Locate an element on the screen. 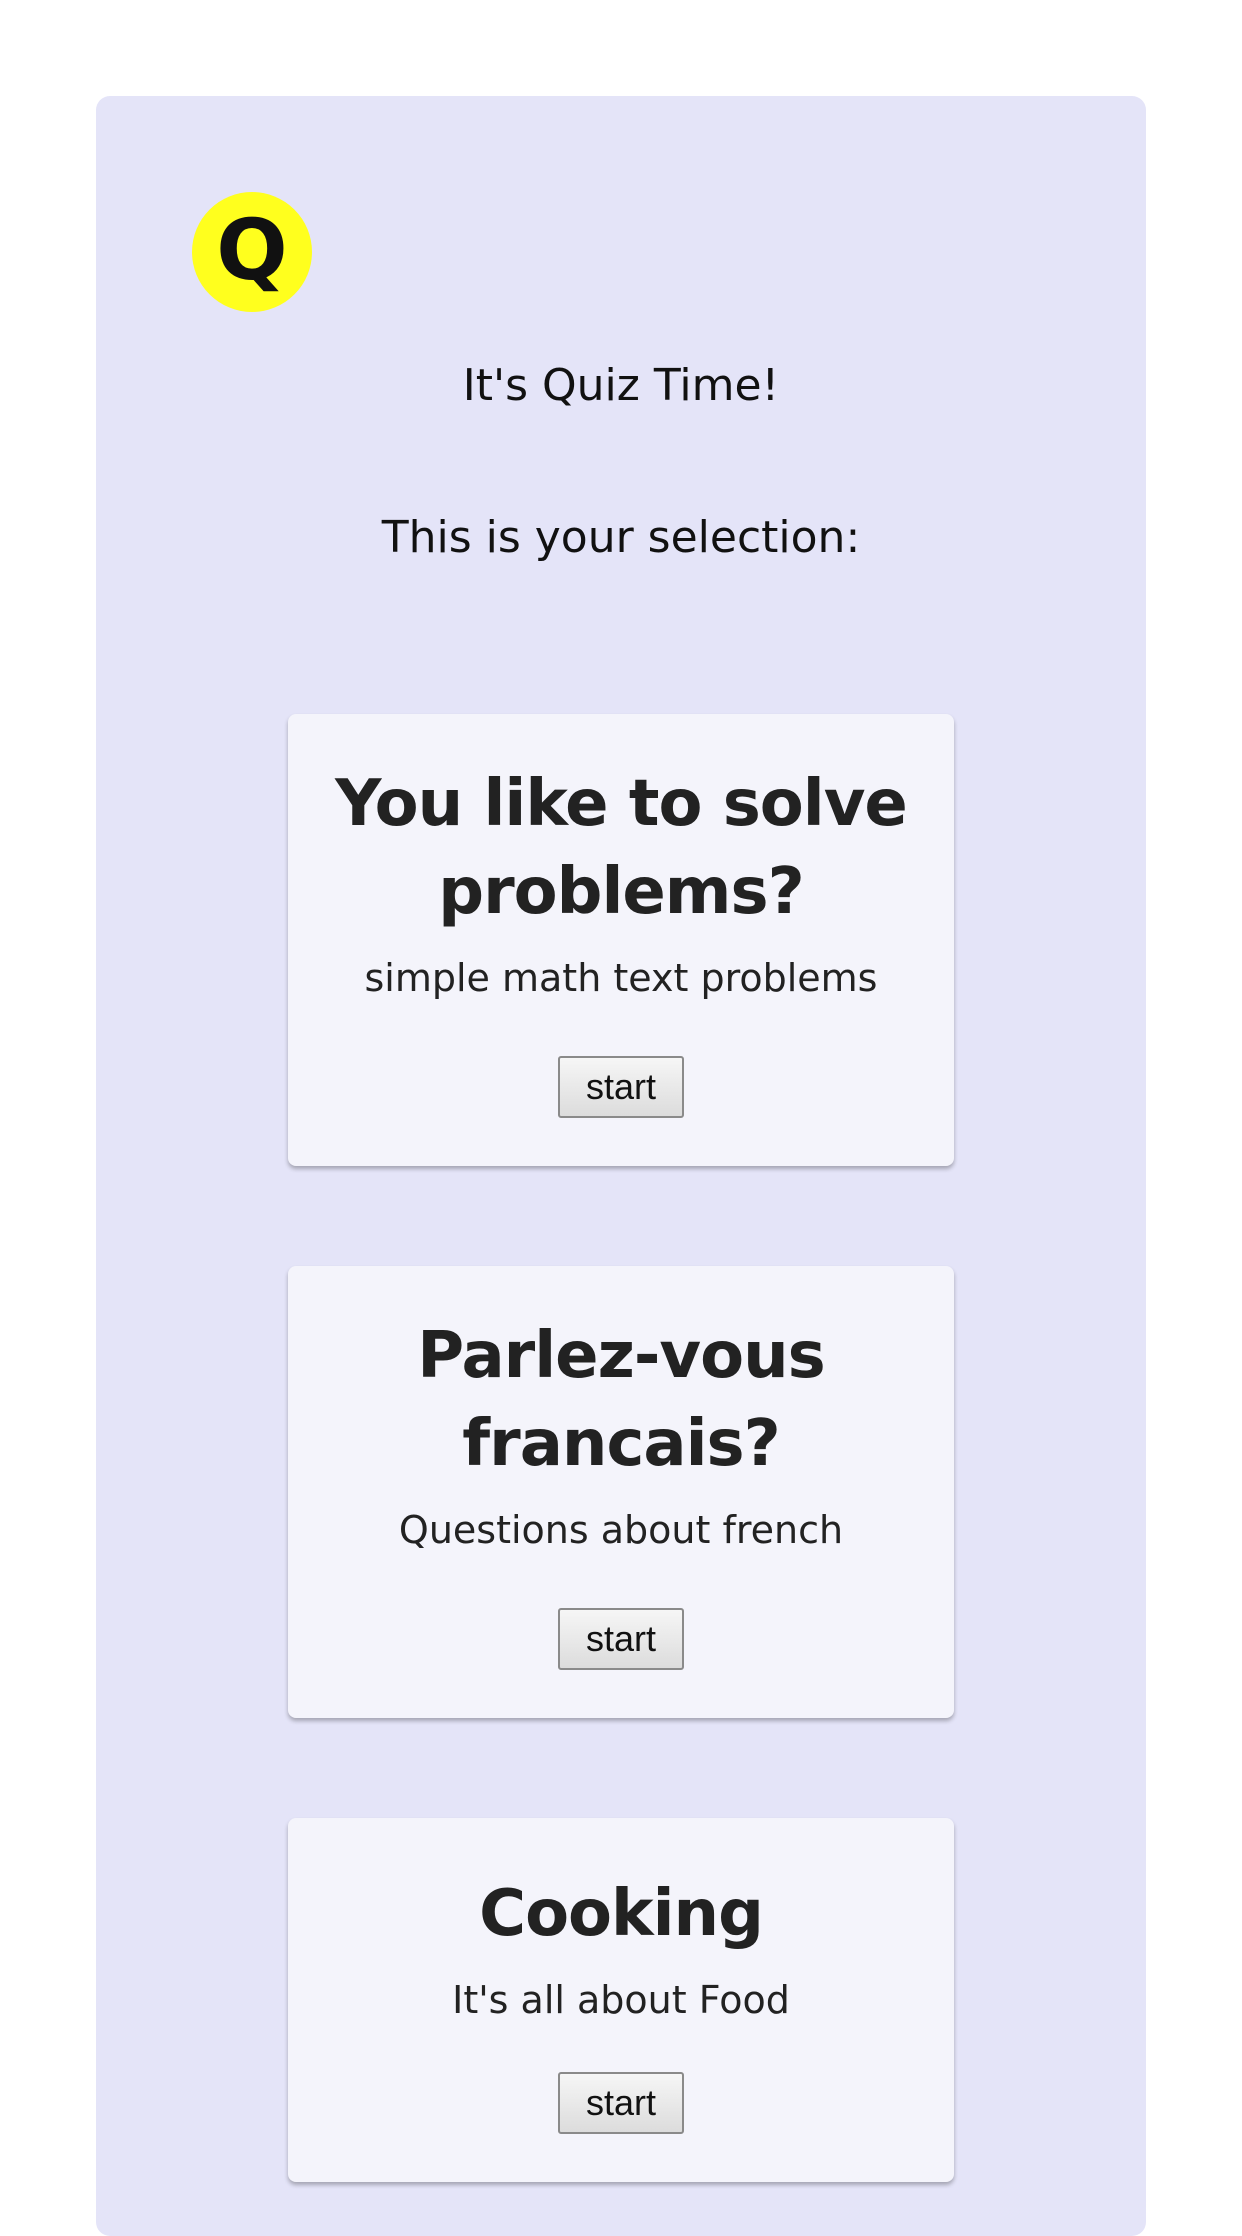 The width and height of the screenshot is (1242, 2236). start-button-cooking: start is located at coordinates (621, 2103).